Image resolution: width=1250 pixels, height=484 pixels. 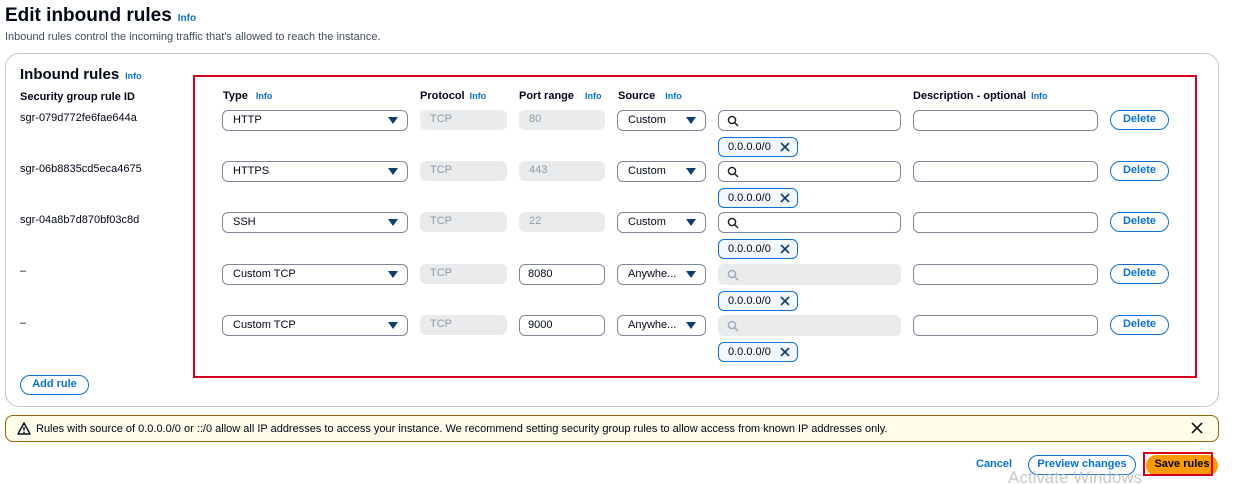 I want to click on rule-id: sgr-06b8835cd5eca4675, so click(x=81, y=169).